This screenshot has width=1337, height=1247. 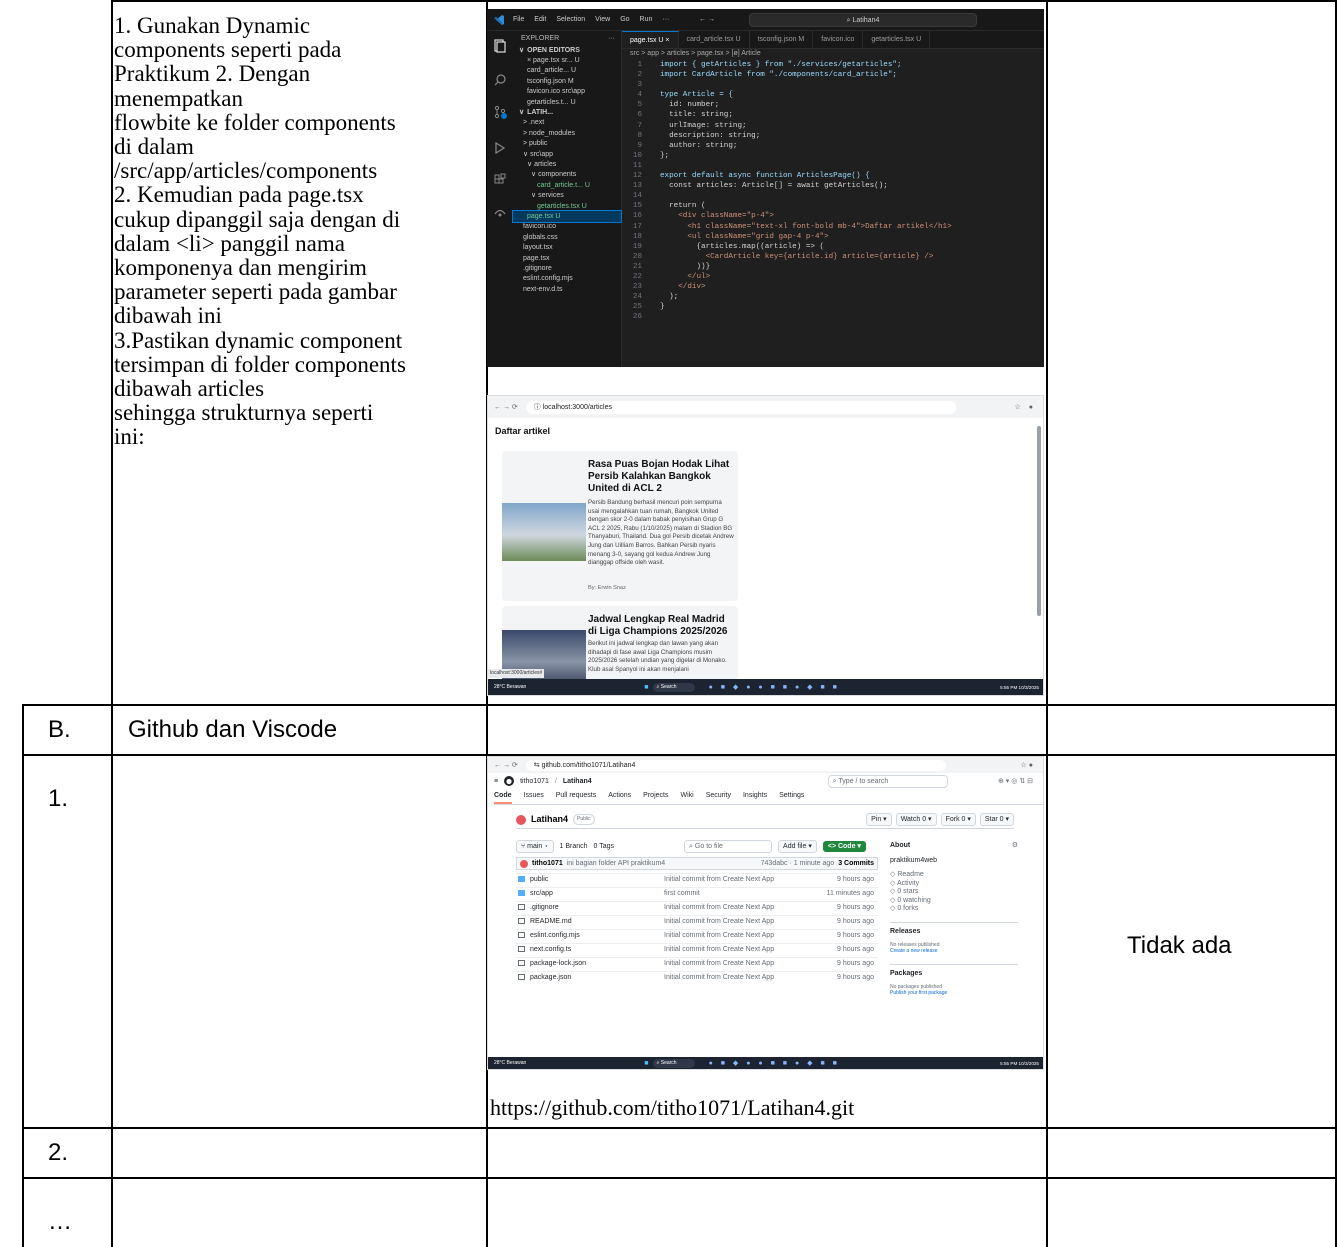 What do you see at coordinates (954, 901) in the screenshot?
I see `about-stat: ◇ 0 watching` at bounding box center [954, 901].